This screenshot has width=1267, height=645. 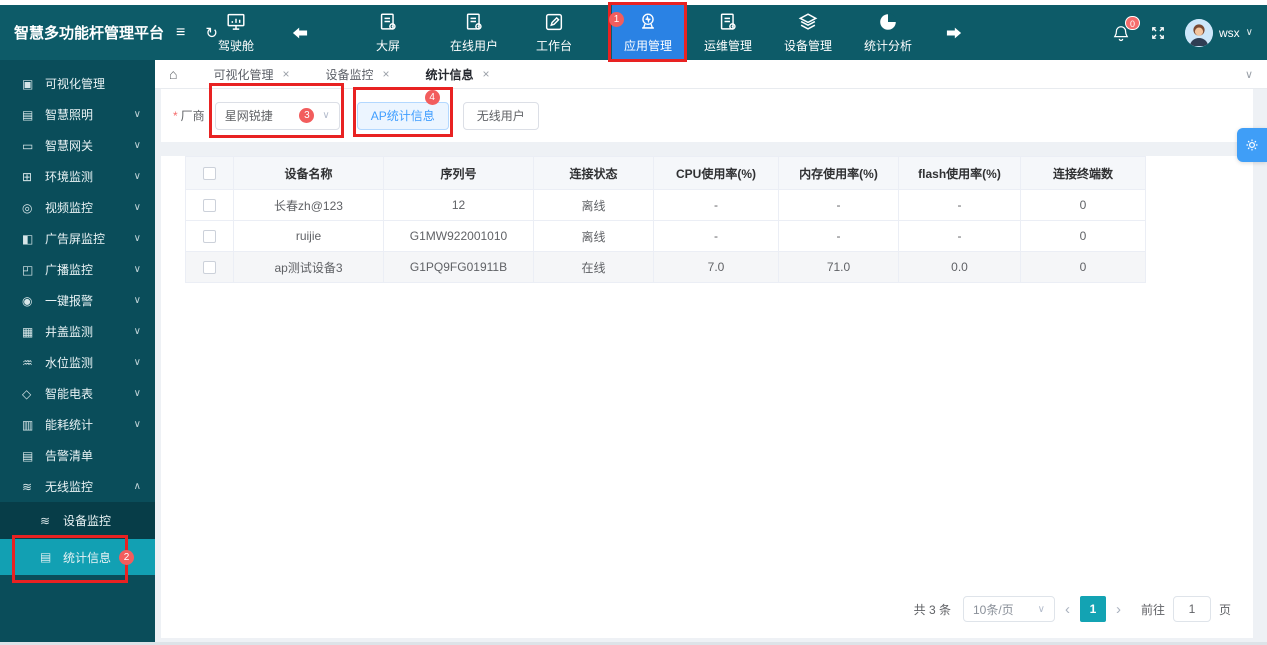 What do you see at coordinates (647, 32) in the screenshot?
I see `nav-item-app-management: 1 应用管理` at bounding box center [647, 32].